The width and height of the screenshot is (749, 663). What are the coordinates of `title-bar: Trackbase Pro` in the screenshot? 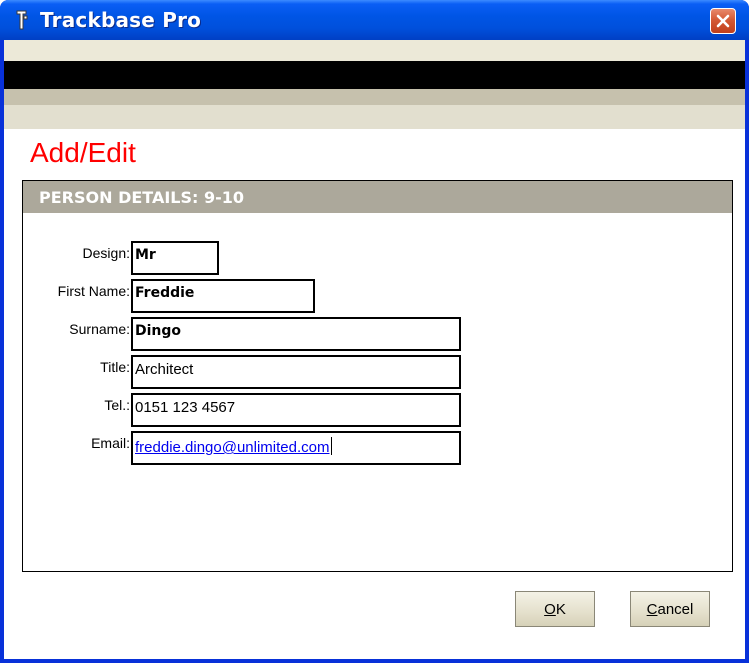 It's located at (374, 20).